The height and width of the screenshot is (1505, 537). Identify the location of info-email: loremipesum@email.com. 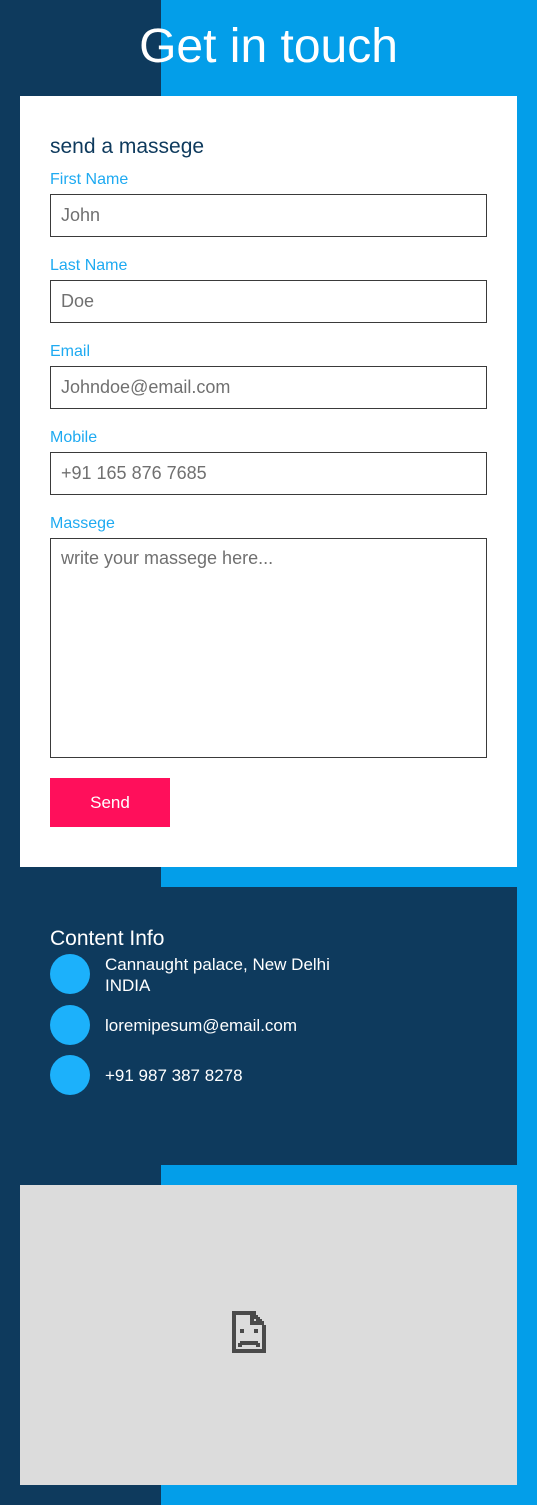
(201, 1025).